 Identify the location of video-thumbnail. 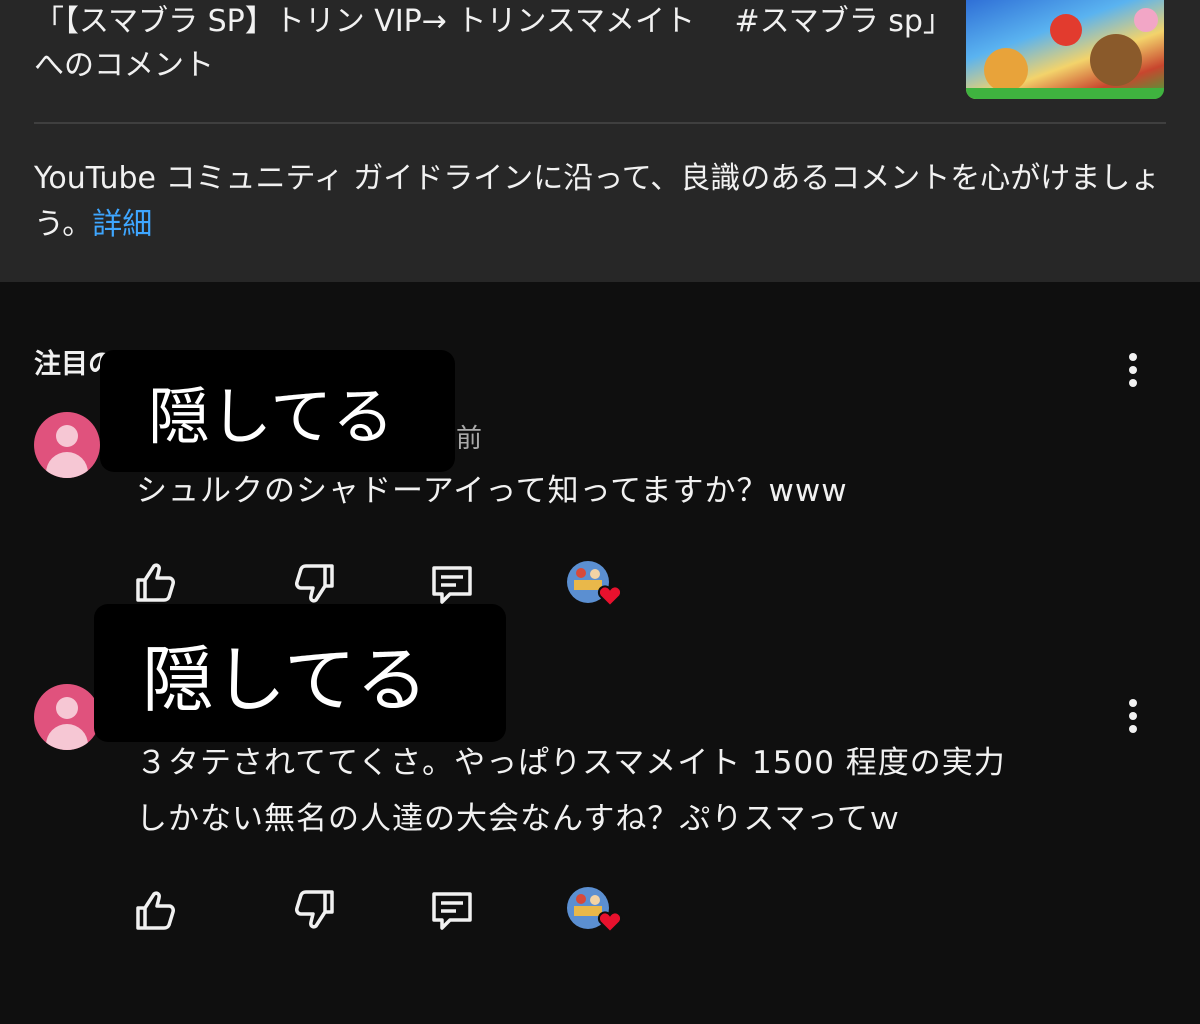
(1065, 49).